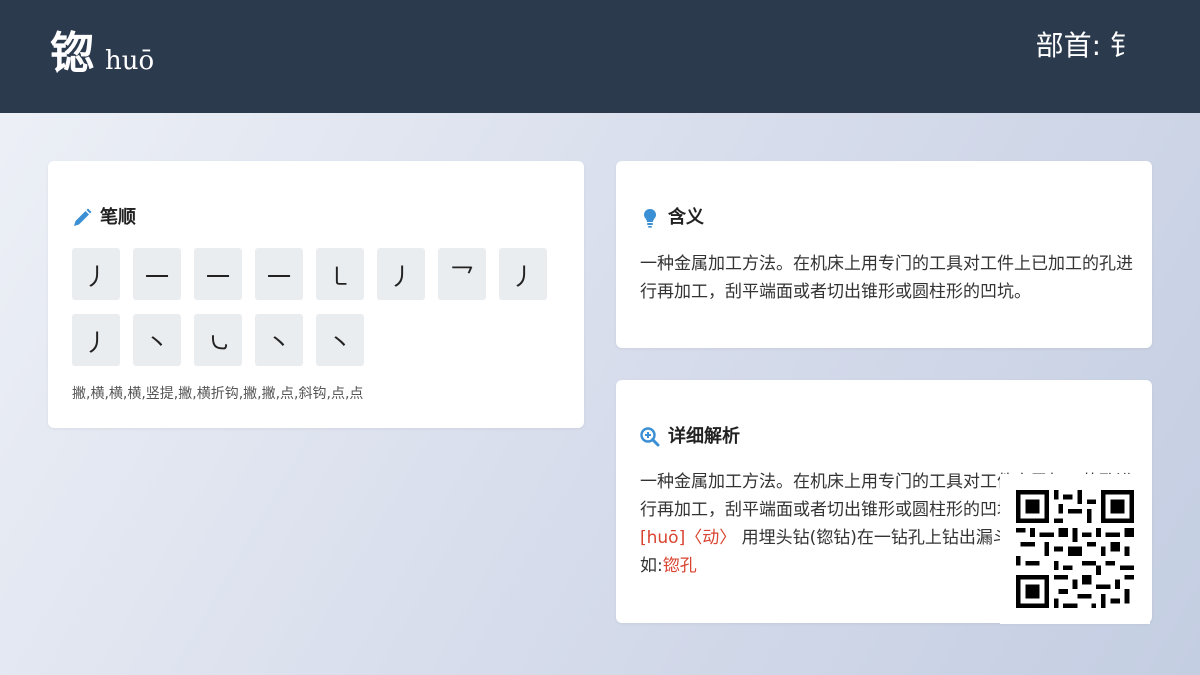 This screenshot has width=1200, height=675. I want to click on stroke-cell: 乛, so click(462, 274).